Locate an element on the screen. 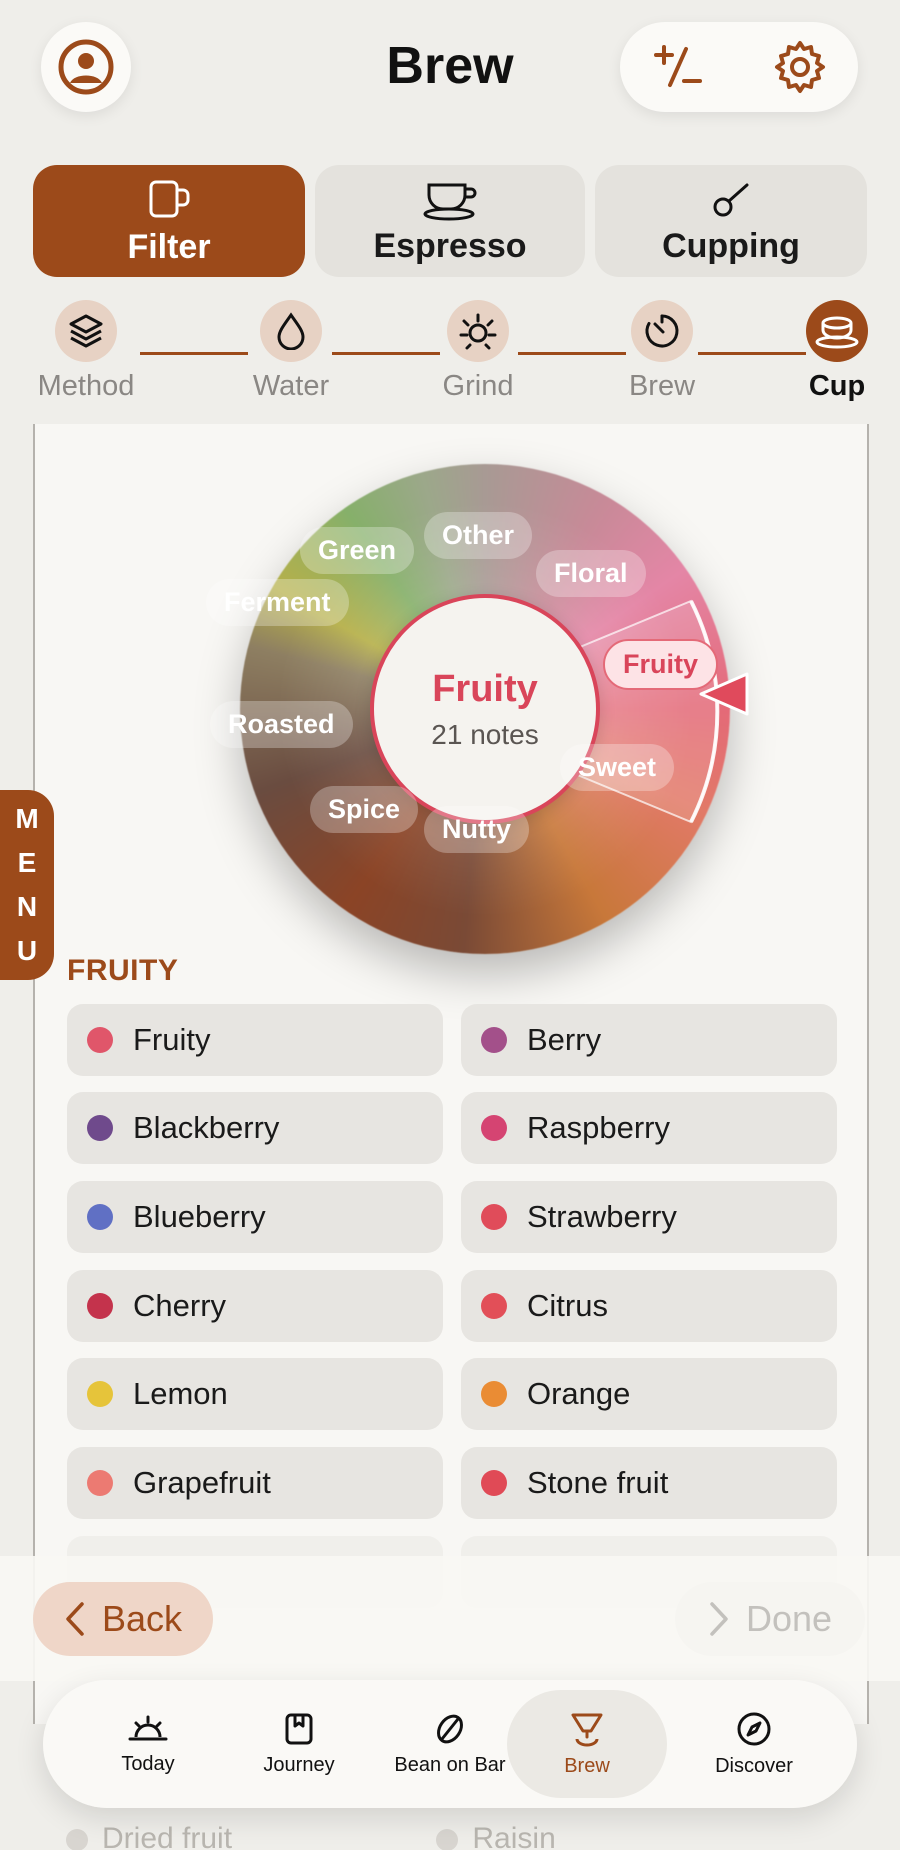  note-label: Cherry is located at coordinates (180, 1305).